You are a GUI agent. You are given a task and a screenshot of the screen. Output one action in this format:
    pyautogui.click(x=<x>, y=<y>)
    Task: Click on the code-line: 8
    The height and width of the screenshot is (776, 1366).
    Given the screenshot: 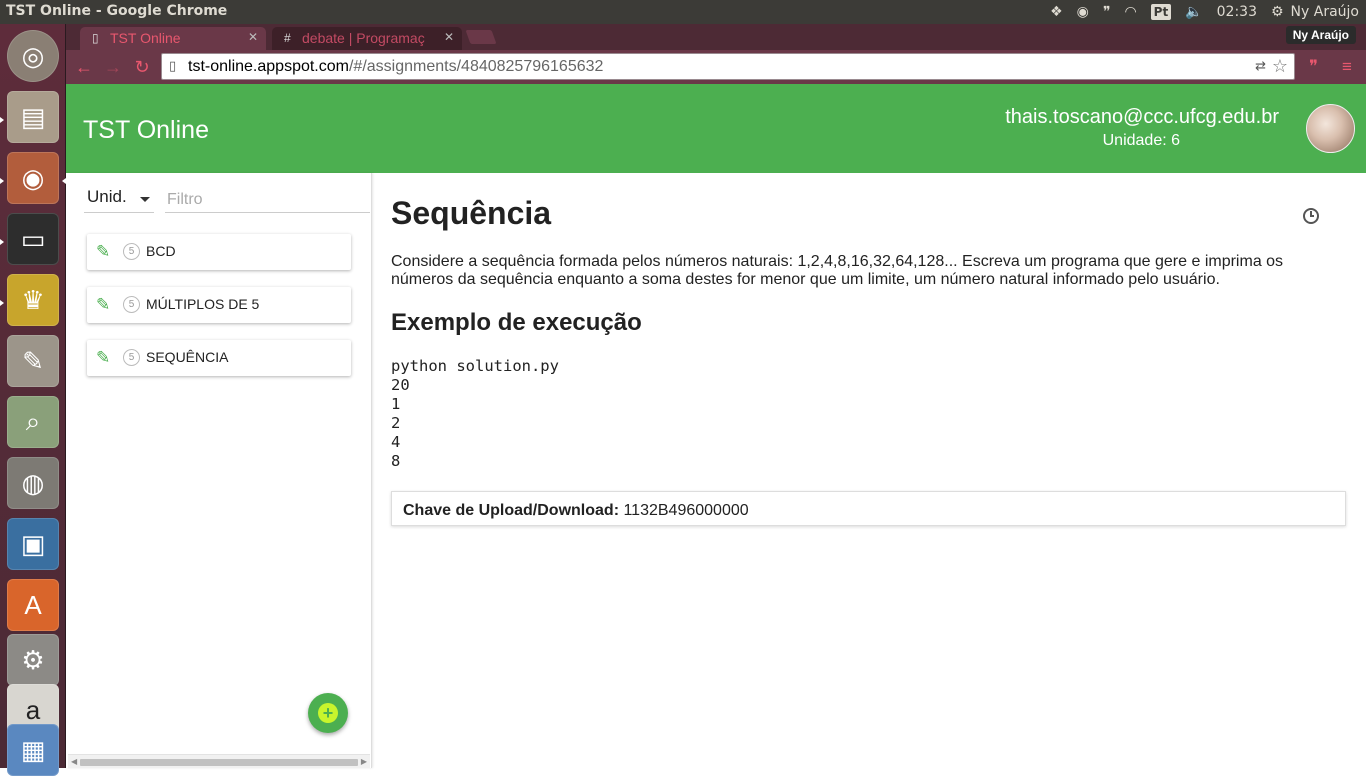 What is the action you would take?
    pyautogui.click(x=396, y=461)
    